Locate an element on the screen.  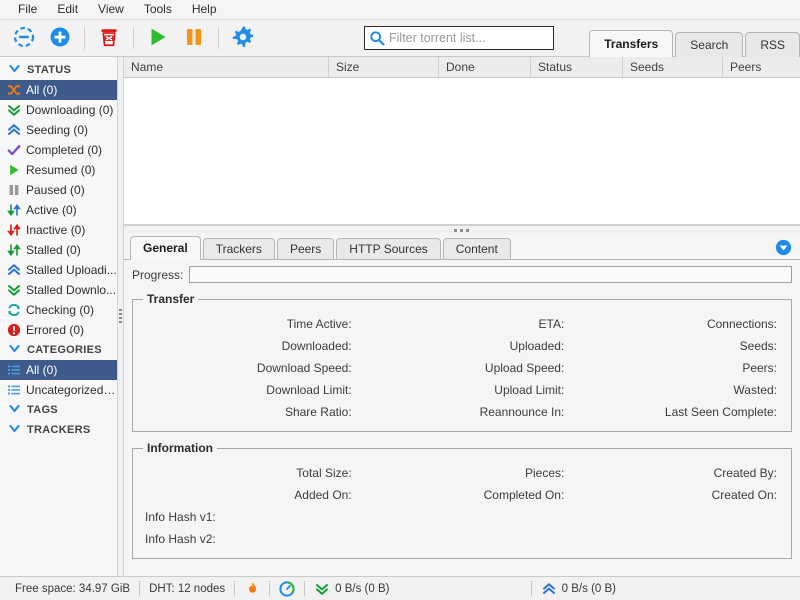
sidebar-item-downloading: Downloading (0) is located at coordinates (58, 110).